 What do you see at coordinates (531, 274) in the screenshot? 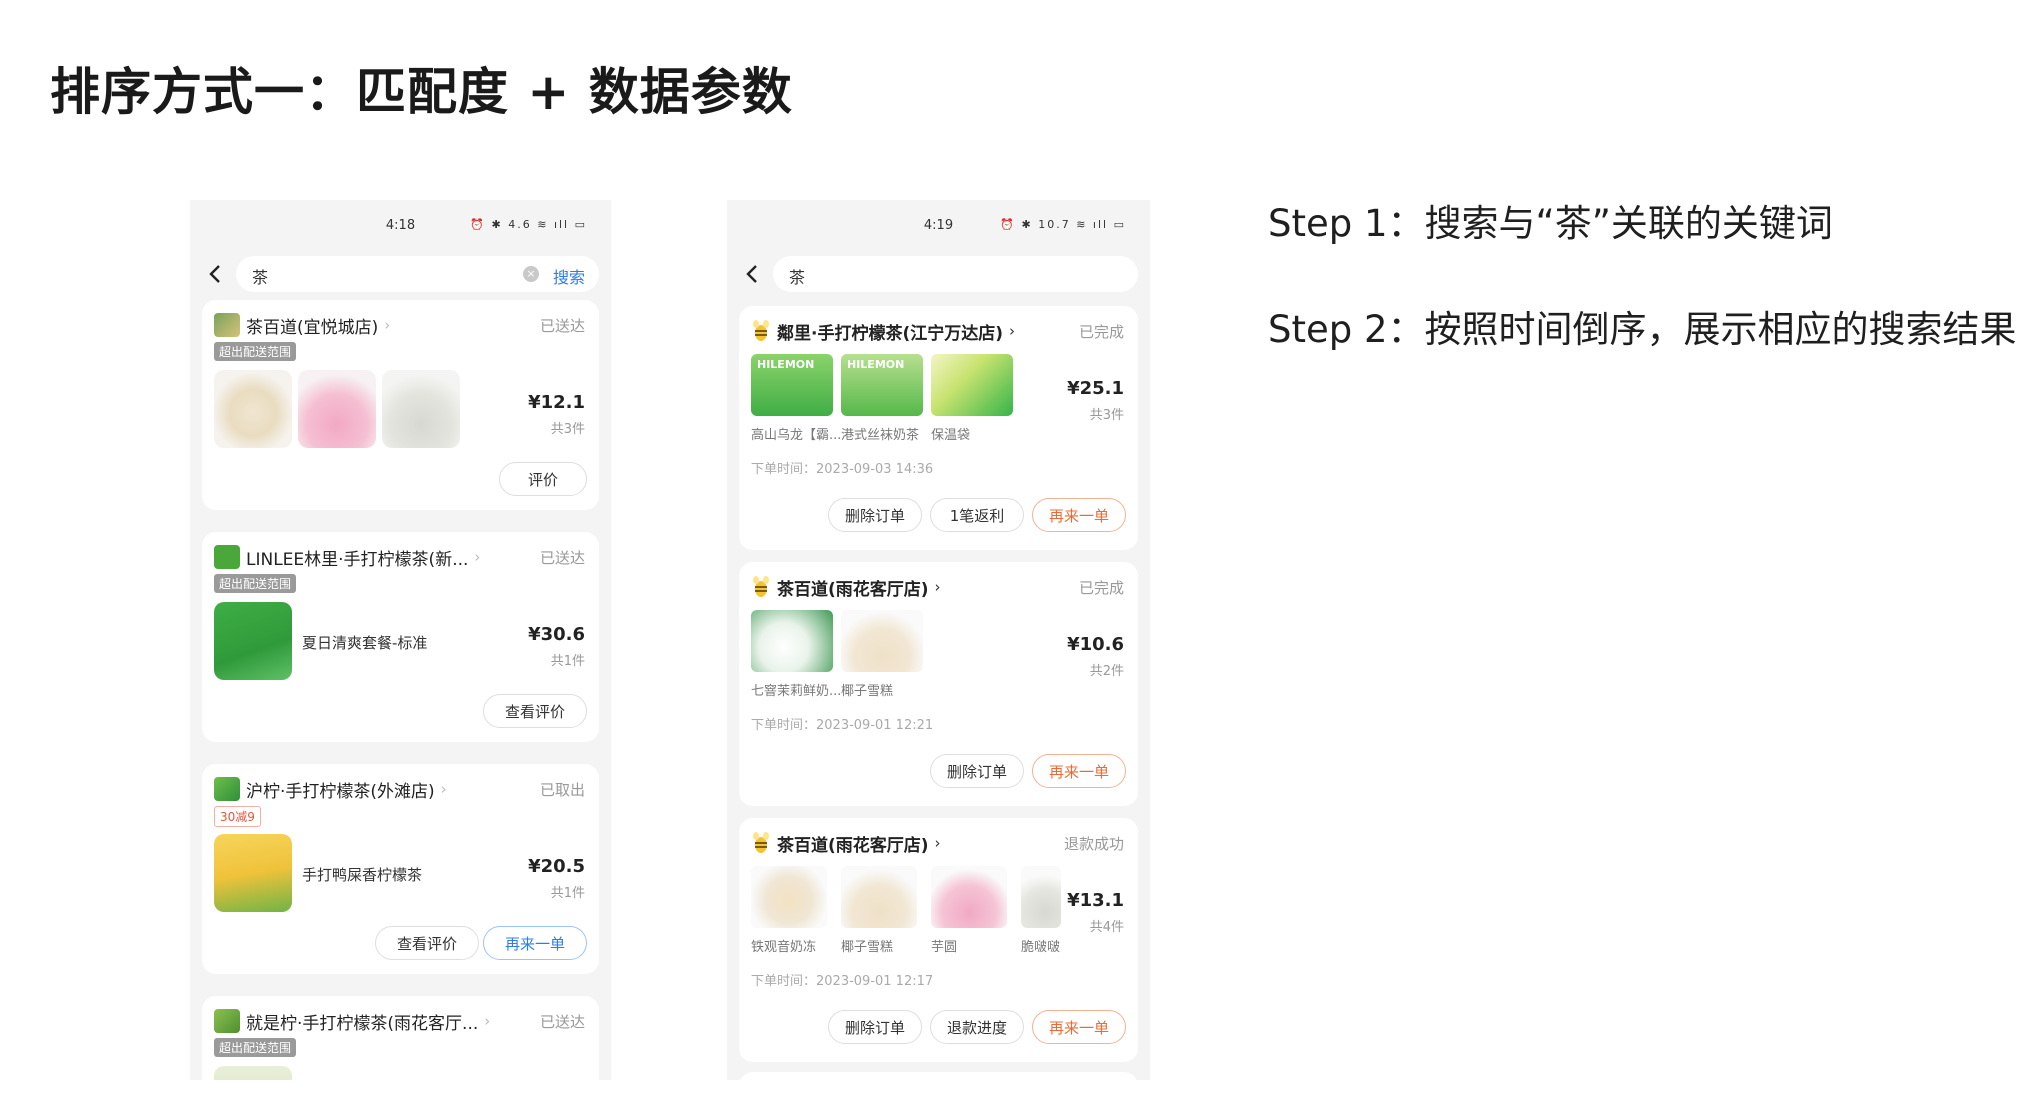
I see `clear-icon: ×` at bounding box center [531, 274].